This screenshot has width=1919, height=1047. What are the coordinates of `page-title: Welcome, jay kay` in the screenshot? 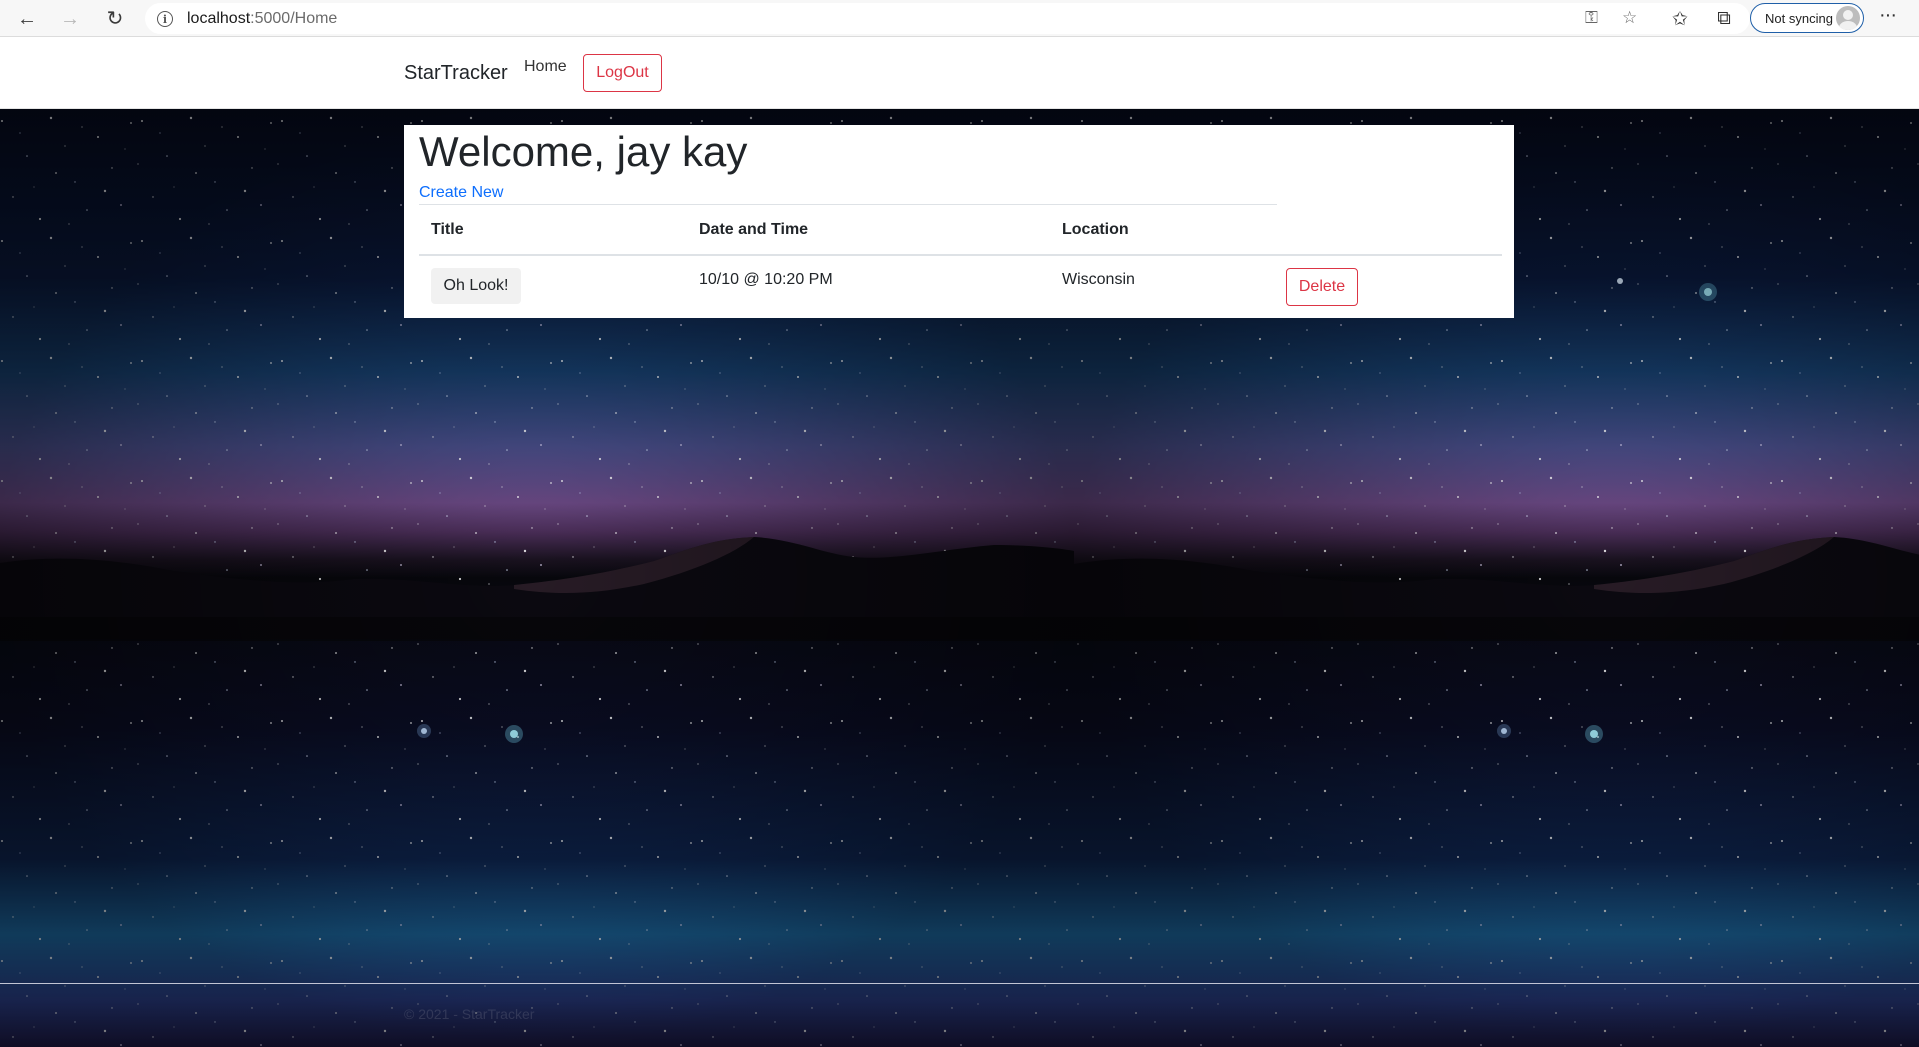 It's located at (583, 152).